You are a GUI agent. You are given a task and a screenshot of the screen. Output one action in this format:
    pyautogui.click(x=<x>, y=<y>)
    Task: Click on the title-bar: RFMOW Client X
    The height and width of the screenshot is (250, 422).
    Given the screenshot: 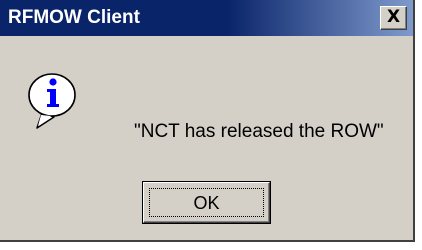 What is the action you would take?
    pyautogui.click(x=206, y=18)
    